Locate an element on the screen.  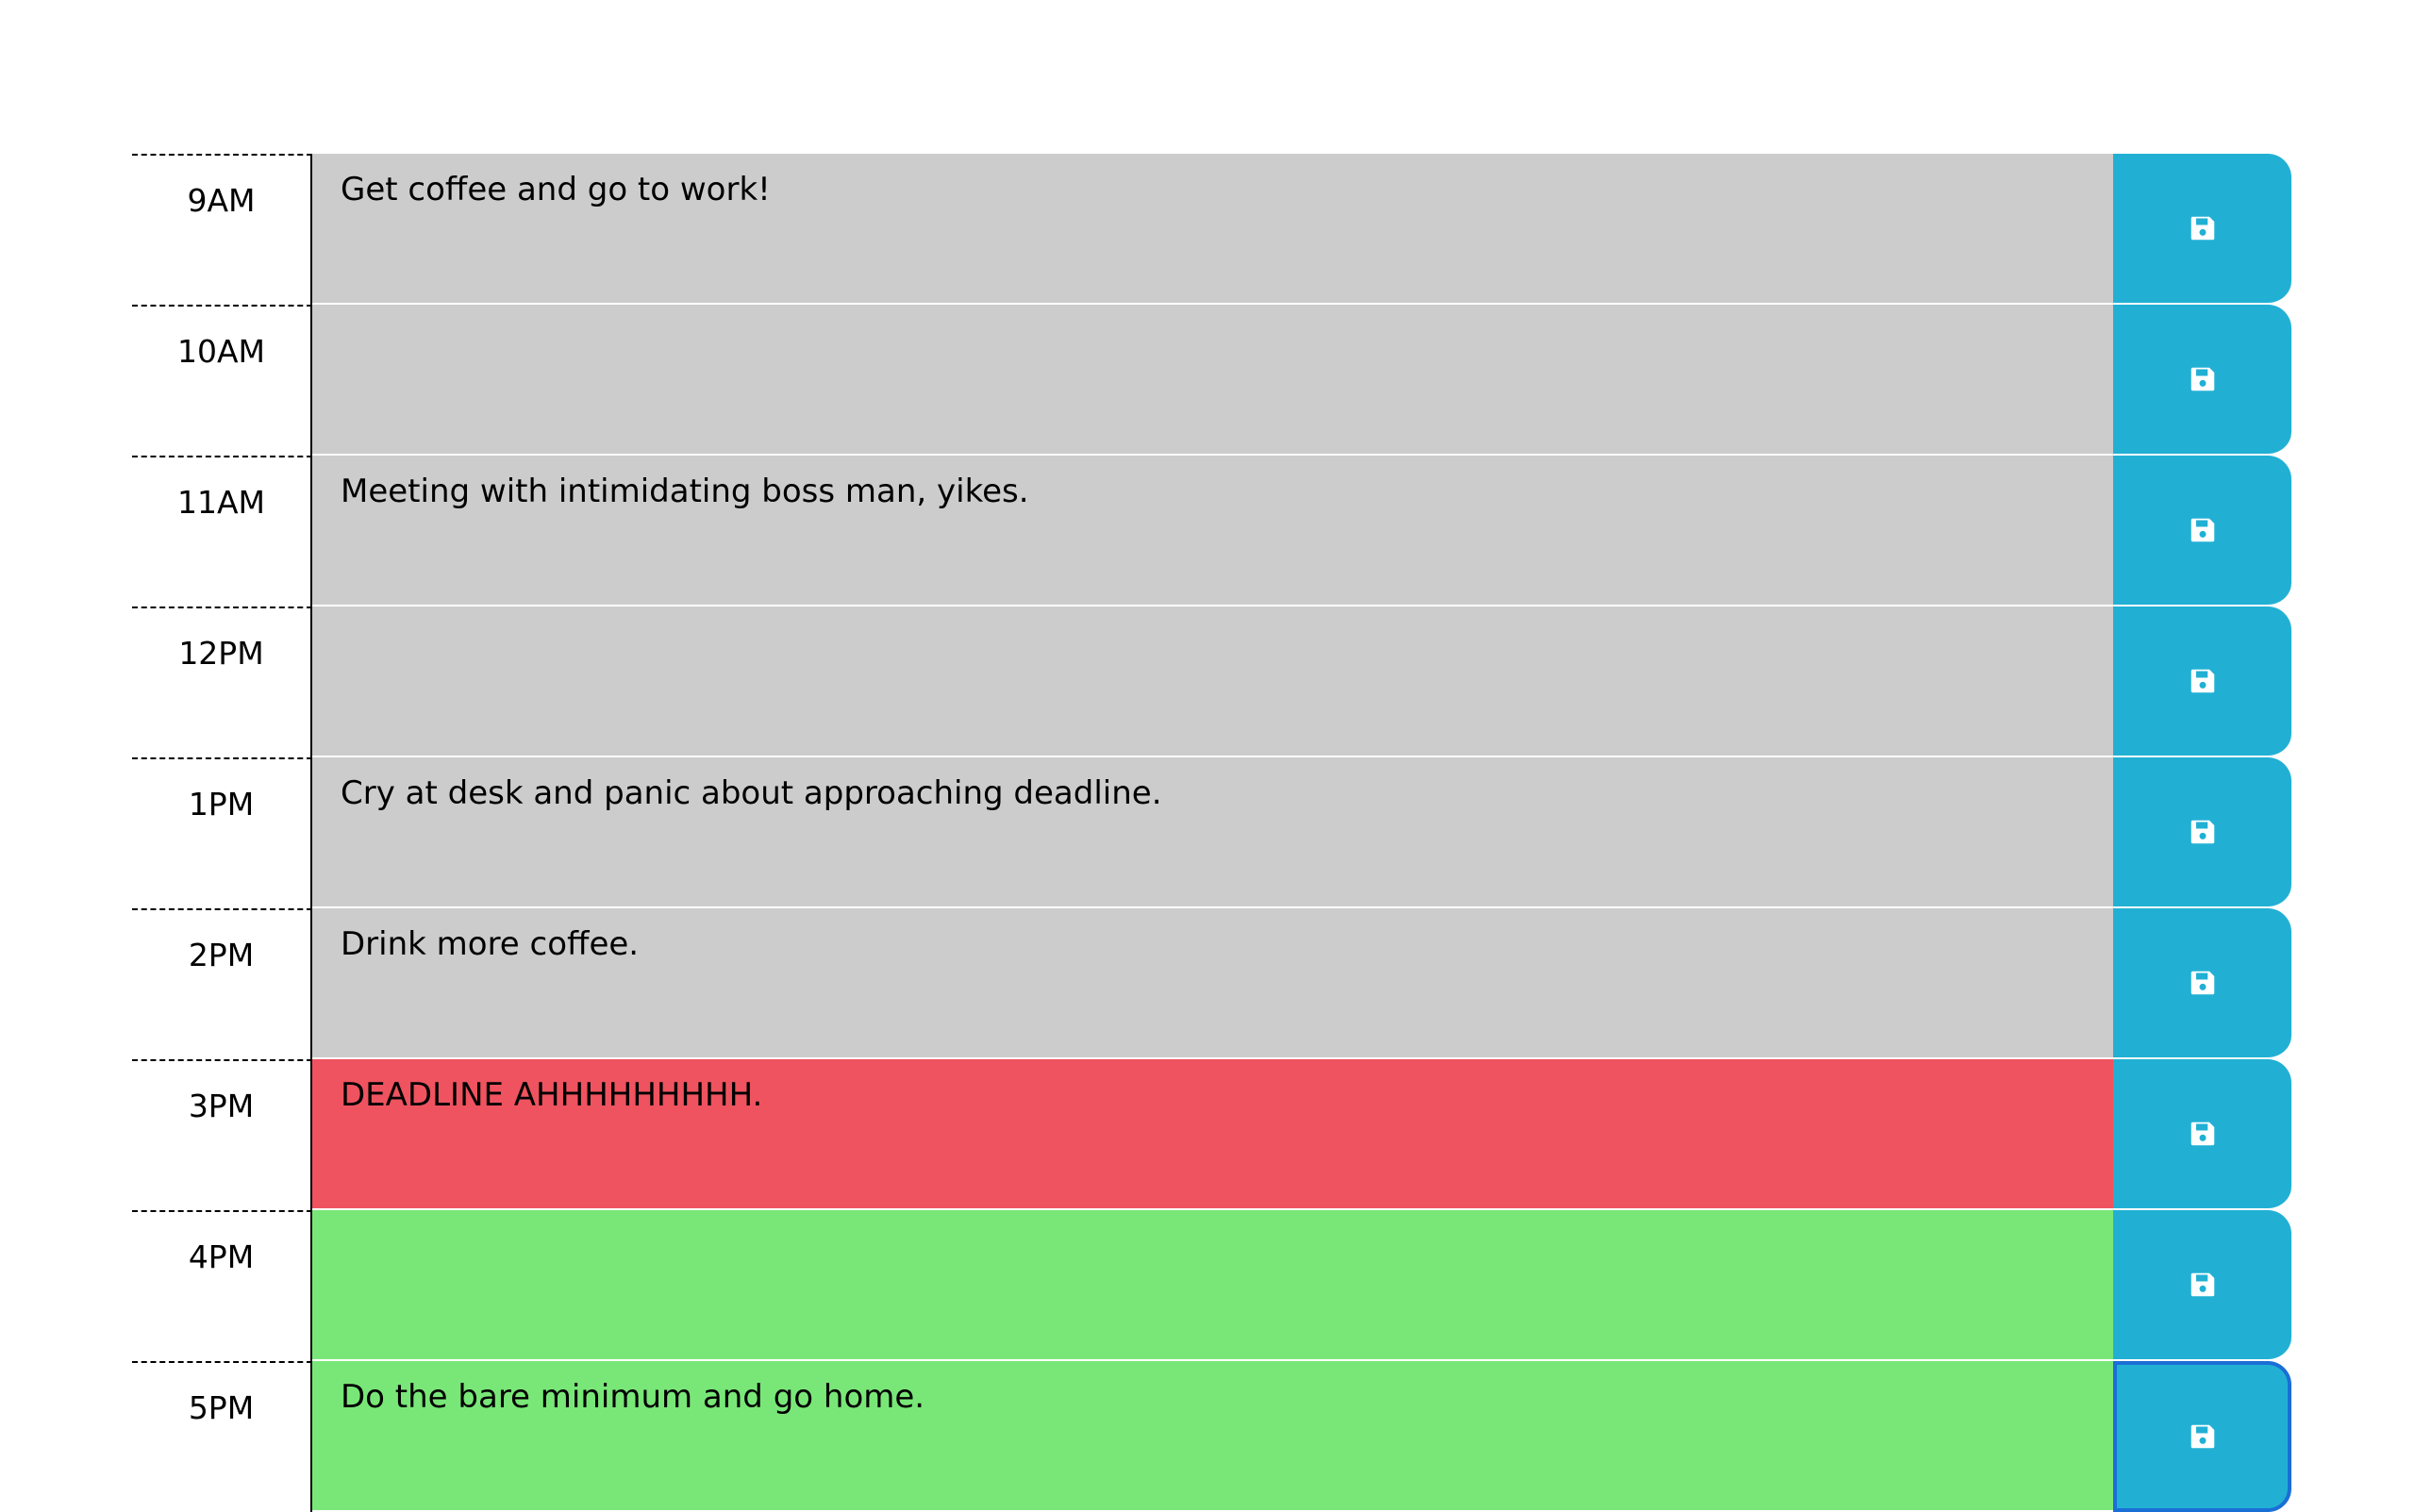
hour-label: 12PM is located at coordinates (222, 681).